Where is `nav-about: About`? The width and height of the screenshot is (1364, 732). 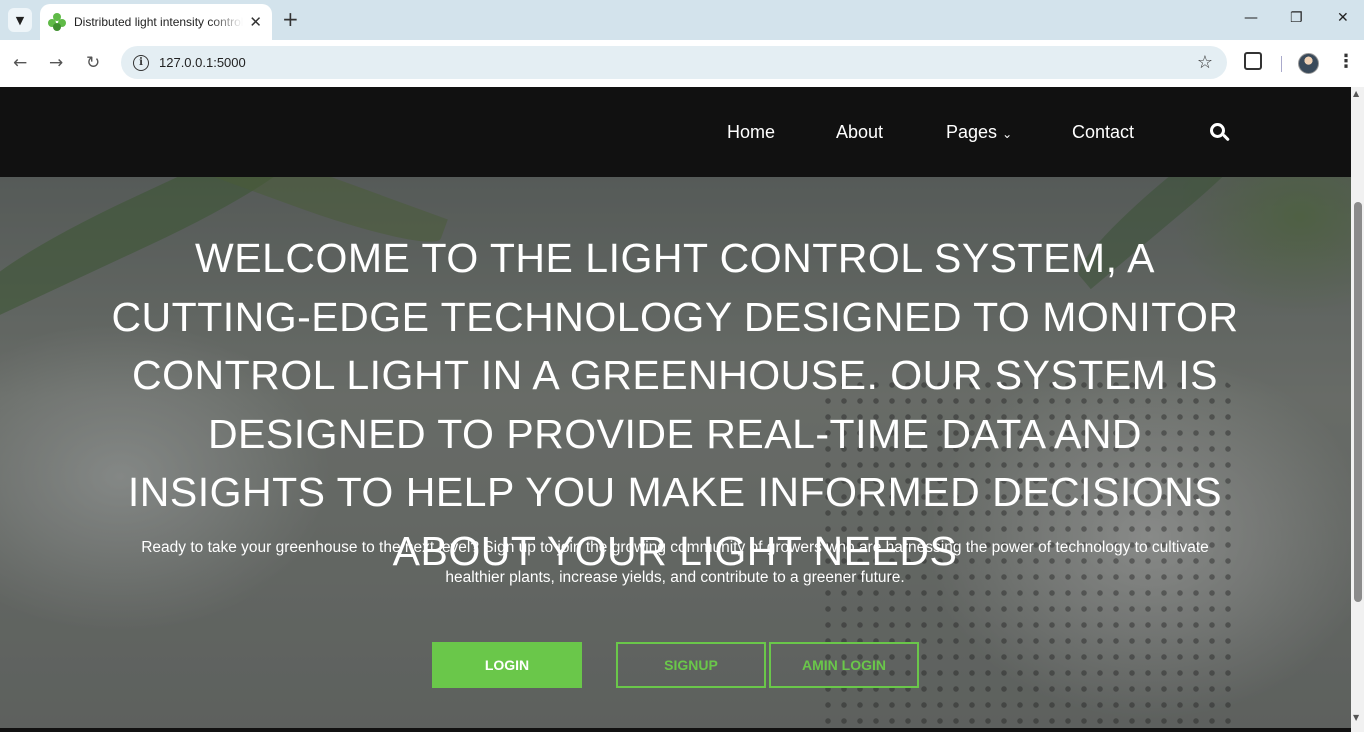 nav-about: About is located at coordinates (859, 132).